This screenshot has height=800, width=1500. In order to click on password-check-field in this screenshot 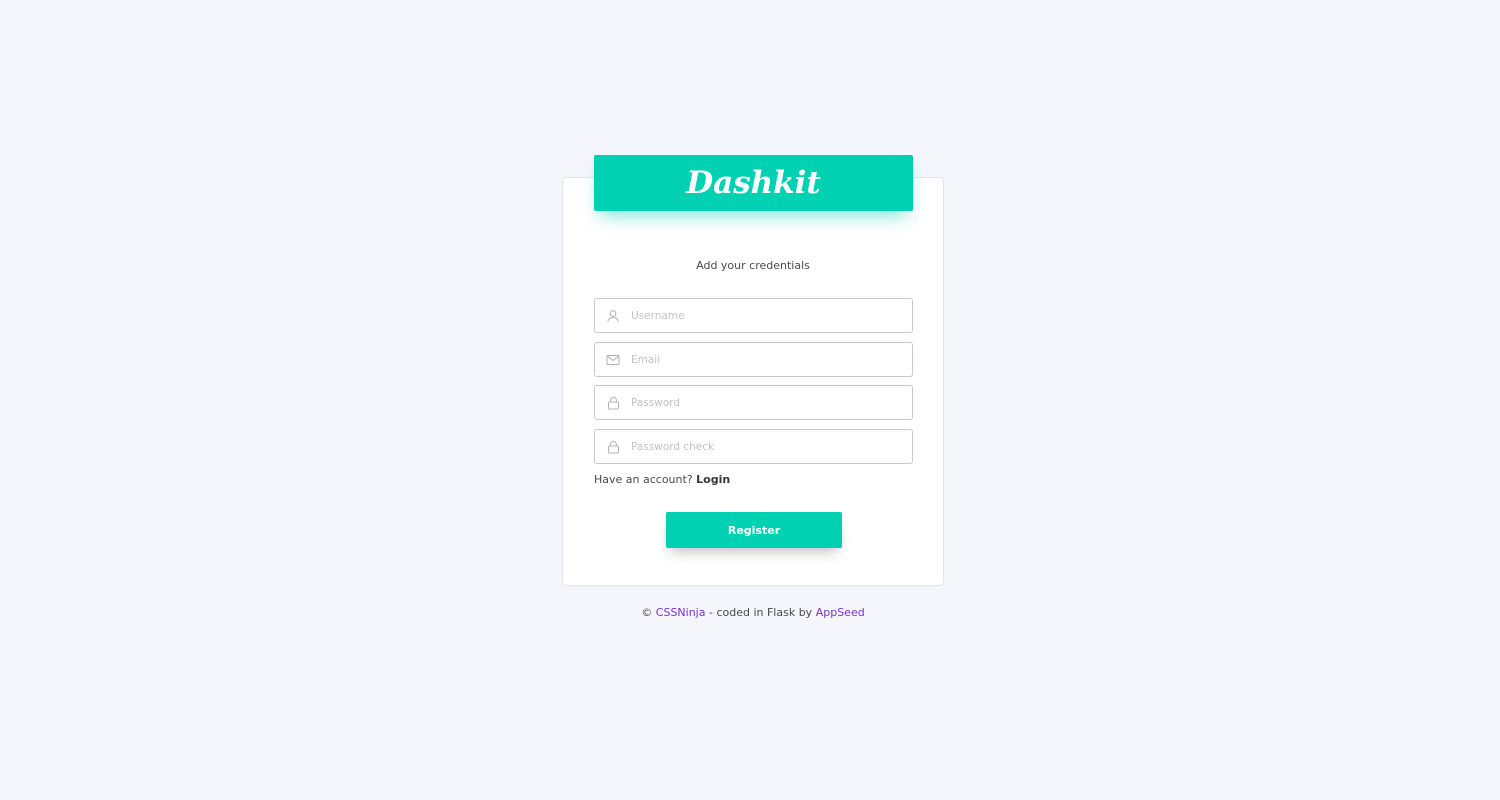, I will do `click(753, 446)`.